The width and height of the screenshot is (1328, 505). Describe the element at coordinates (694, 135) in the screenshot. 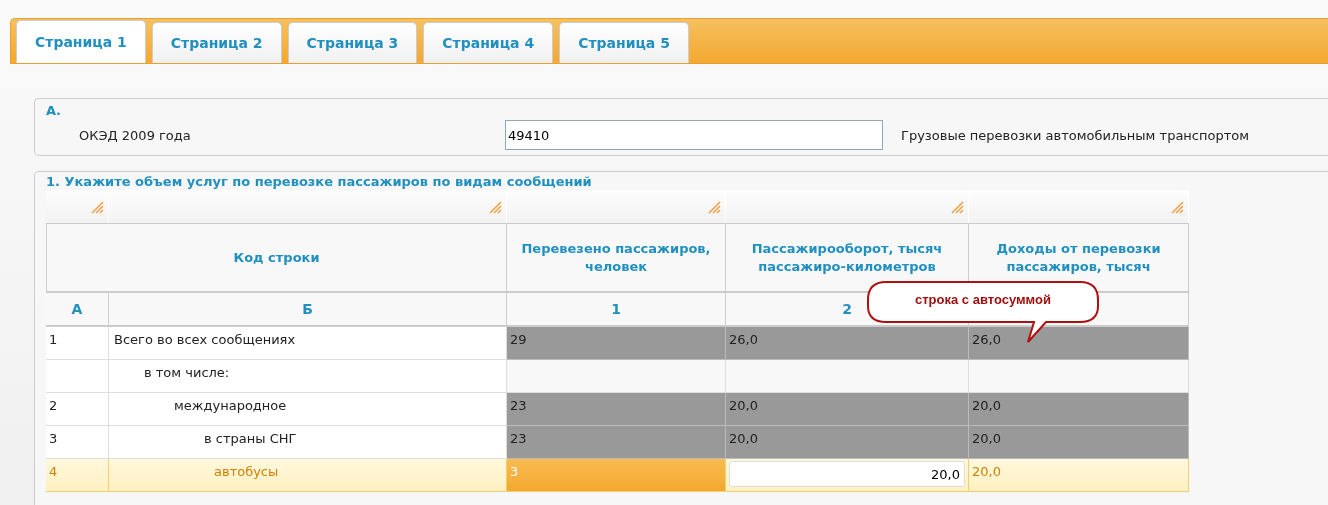

I see `input-field: 49410` at that location.